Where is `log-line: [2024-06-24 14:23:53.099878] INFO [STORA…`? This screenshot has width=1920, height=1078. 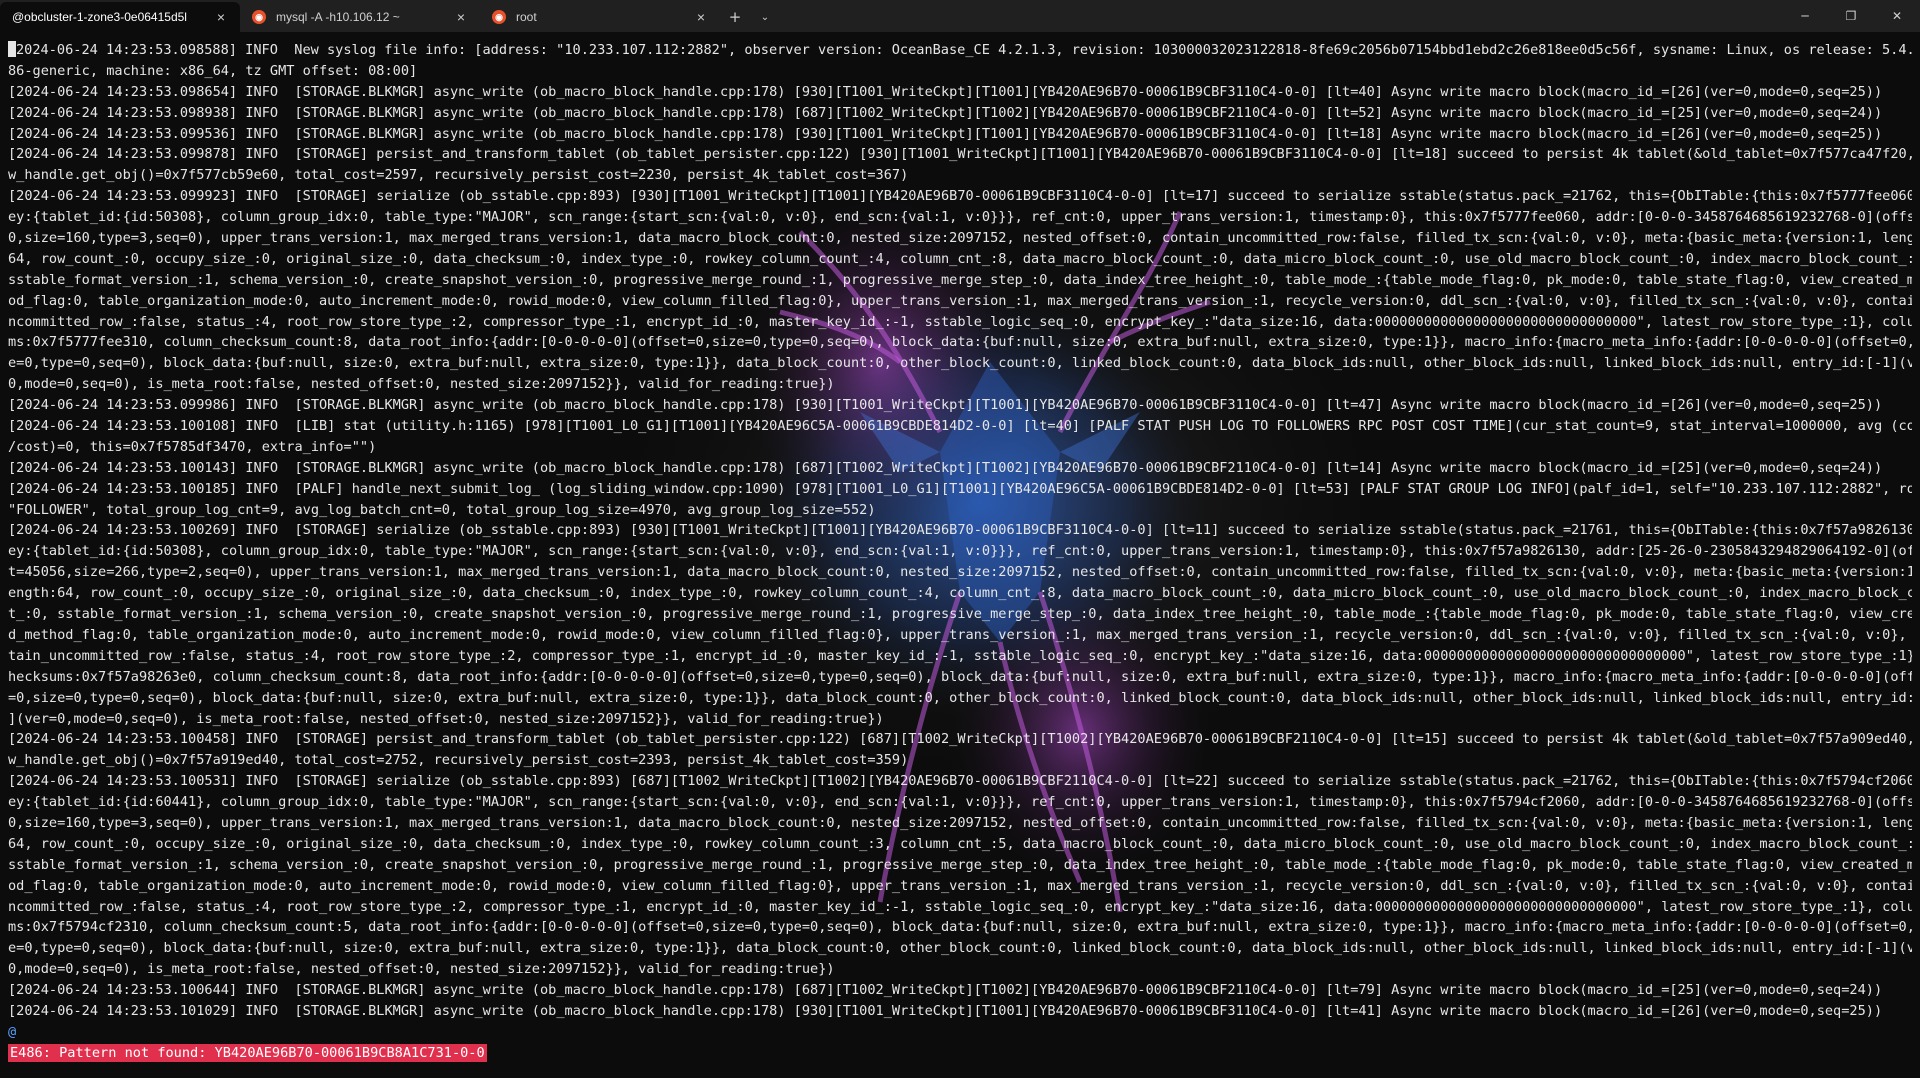 log-line: [2024-06-24 14:23:53.099878] INFO [STORA… is located at coordinates (960, 154).